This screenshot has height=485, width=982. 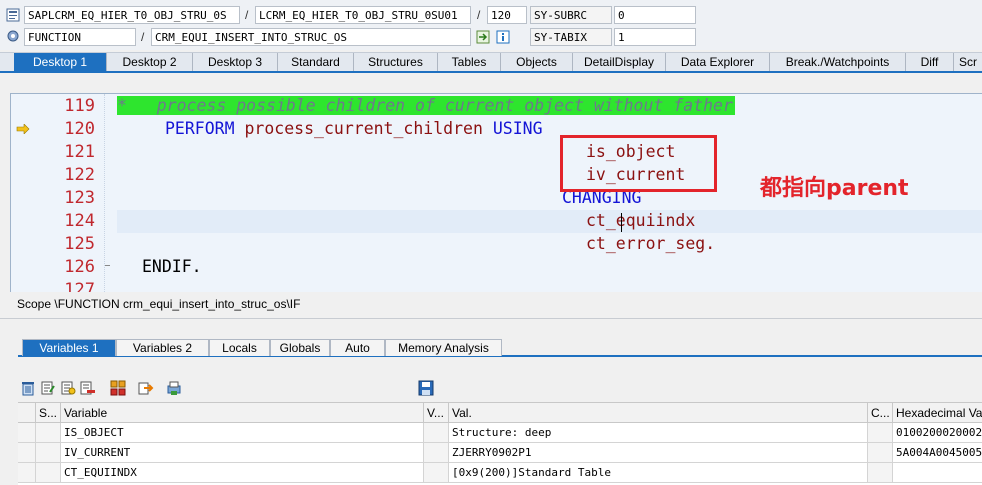 I want to click on sysfield-value: 1, so click(x=655, y=37).